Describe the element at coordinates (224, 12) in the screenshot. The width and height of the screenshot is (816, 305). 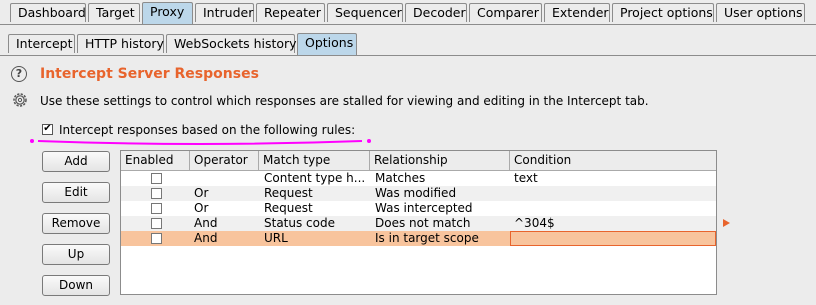
I see `tab-intruder: Intruder` at that location.